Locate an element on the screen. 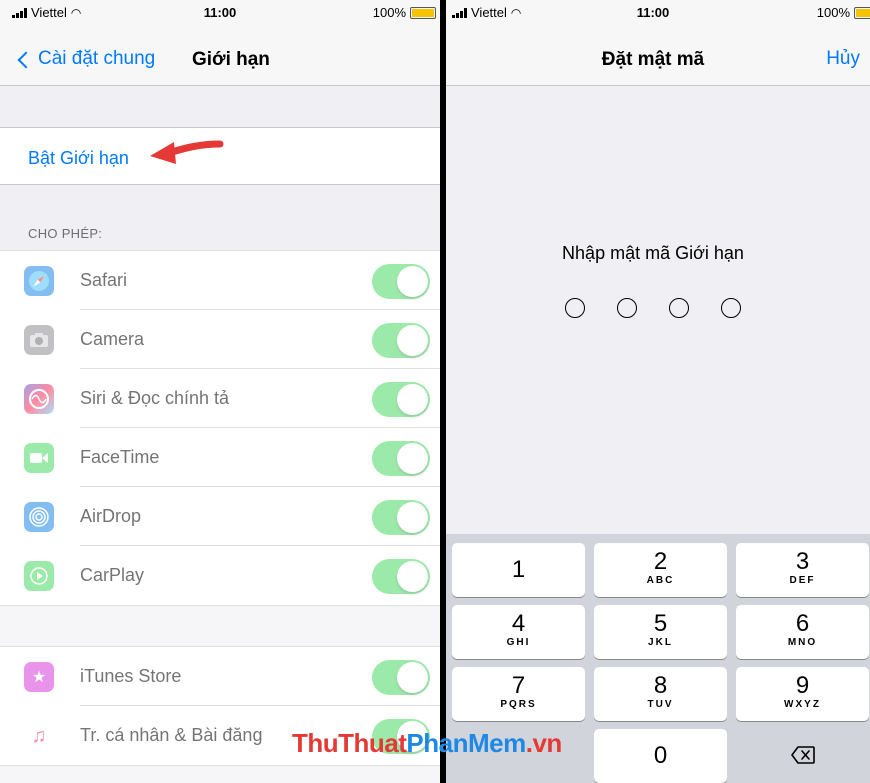 The image size is (870, 783). list-item-label: AirDrop is located at coordinates (111, 516).